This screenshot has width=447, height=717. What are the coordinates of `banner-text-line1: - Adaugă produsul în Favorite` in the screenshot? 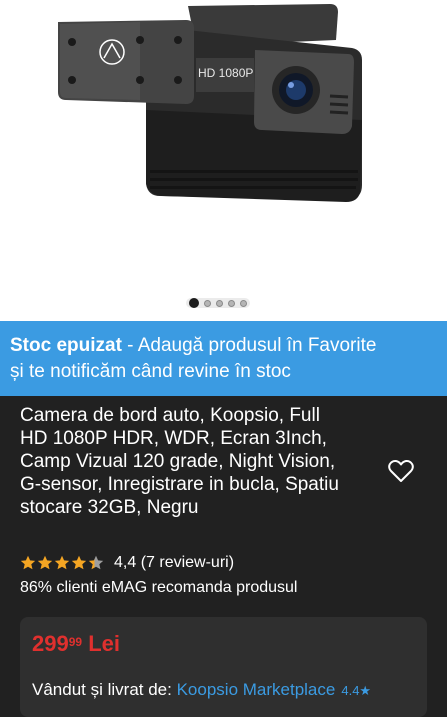 It's located at (249, 345).